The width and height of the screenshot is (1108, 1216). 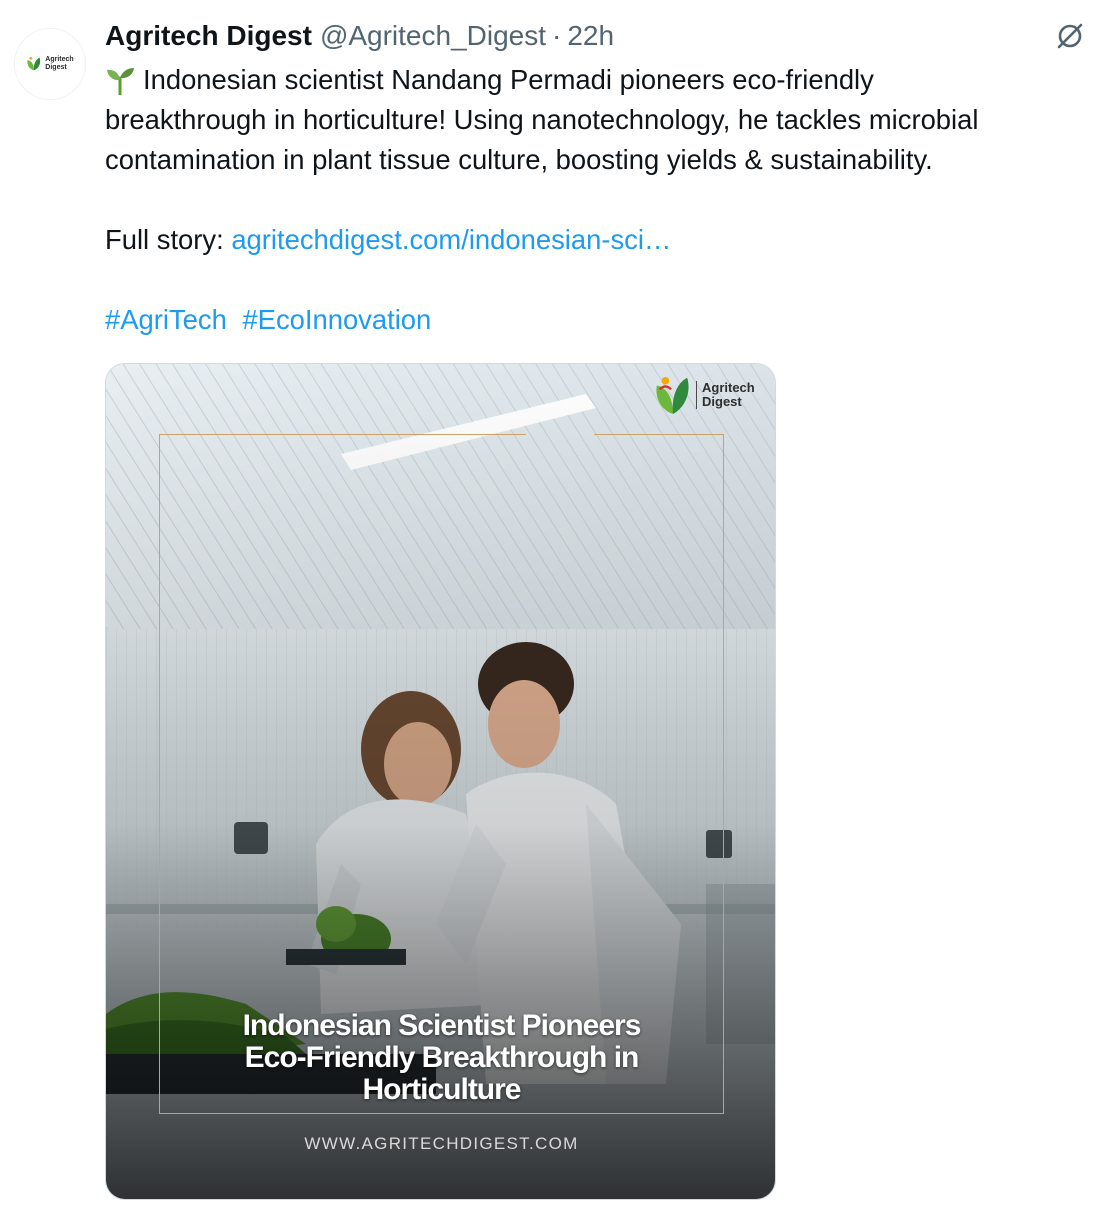 What do you see at coordinates (433, 36) in the screenshot?
I see `user-handle: @Agritech_Digest` at bounding box center [433, 36].